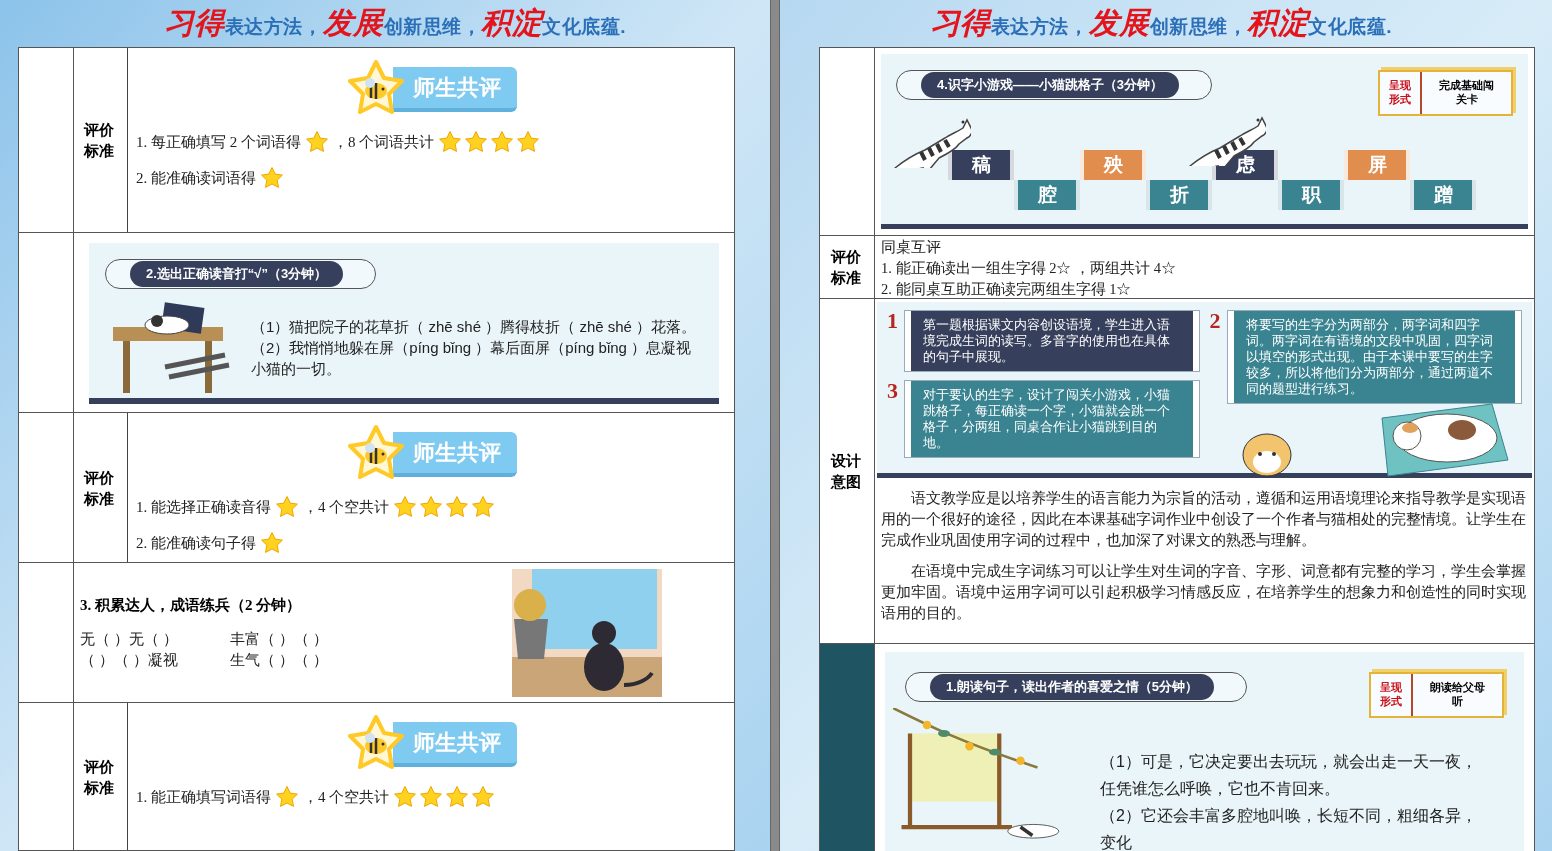  Describe the element at coordinates (279, 639) in the screenshot. I see `idiom-blank: 丰富（ ）（ ）` at that location.